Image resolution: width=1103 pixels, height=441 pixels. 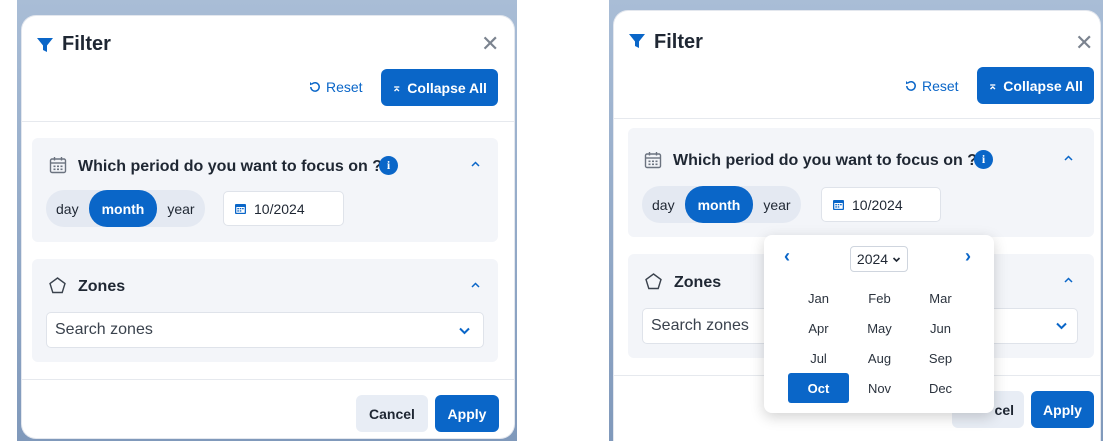 I want to click on previous-year-icon: ‹, so click(x=787, y=256).